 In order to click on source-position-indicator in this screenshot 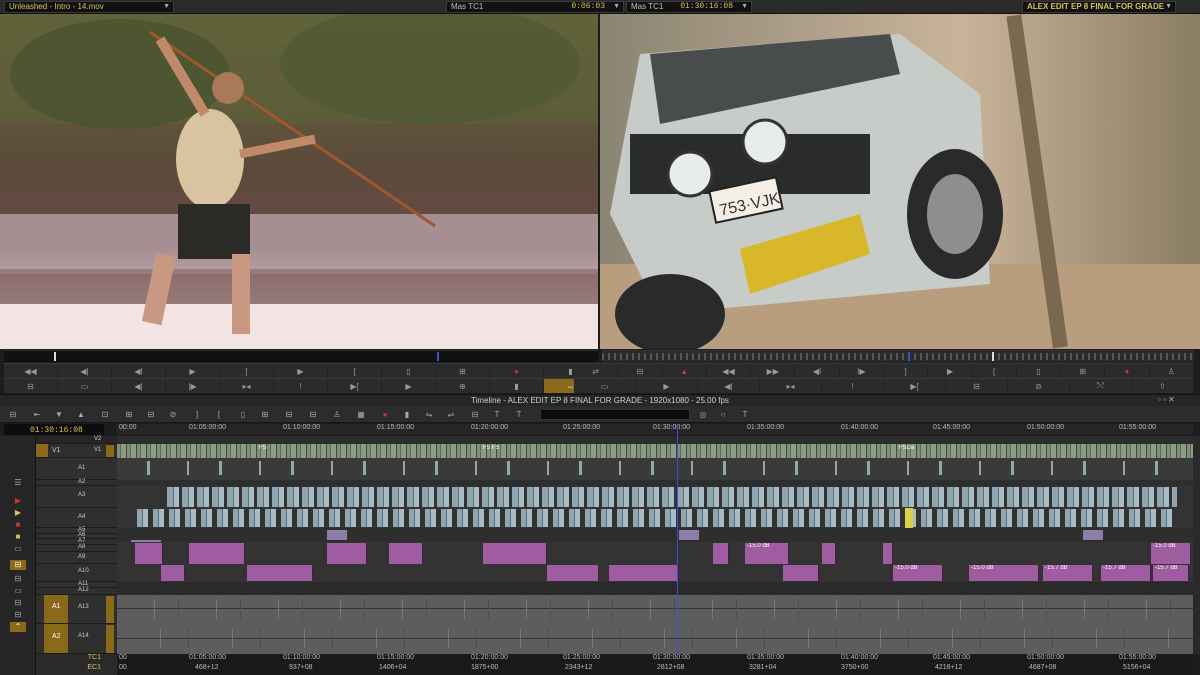, I will do `click(55, 356)`.